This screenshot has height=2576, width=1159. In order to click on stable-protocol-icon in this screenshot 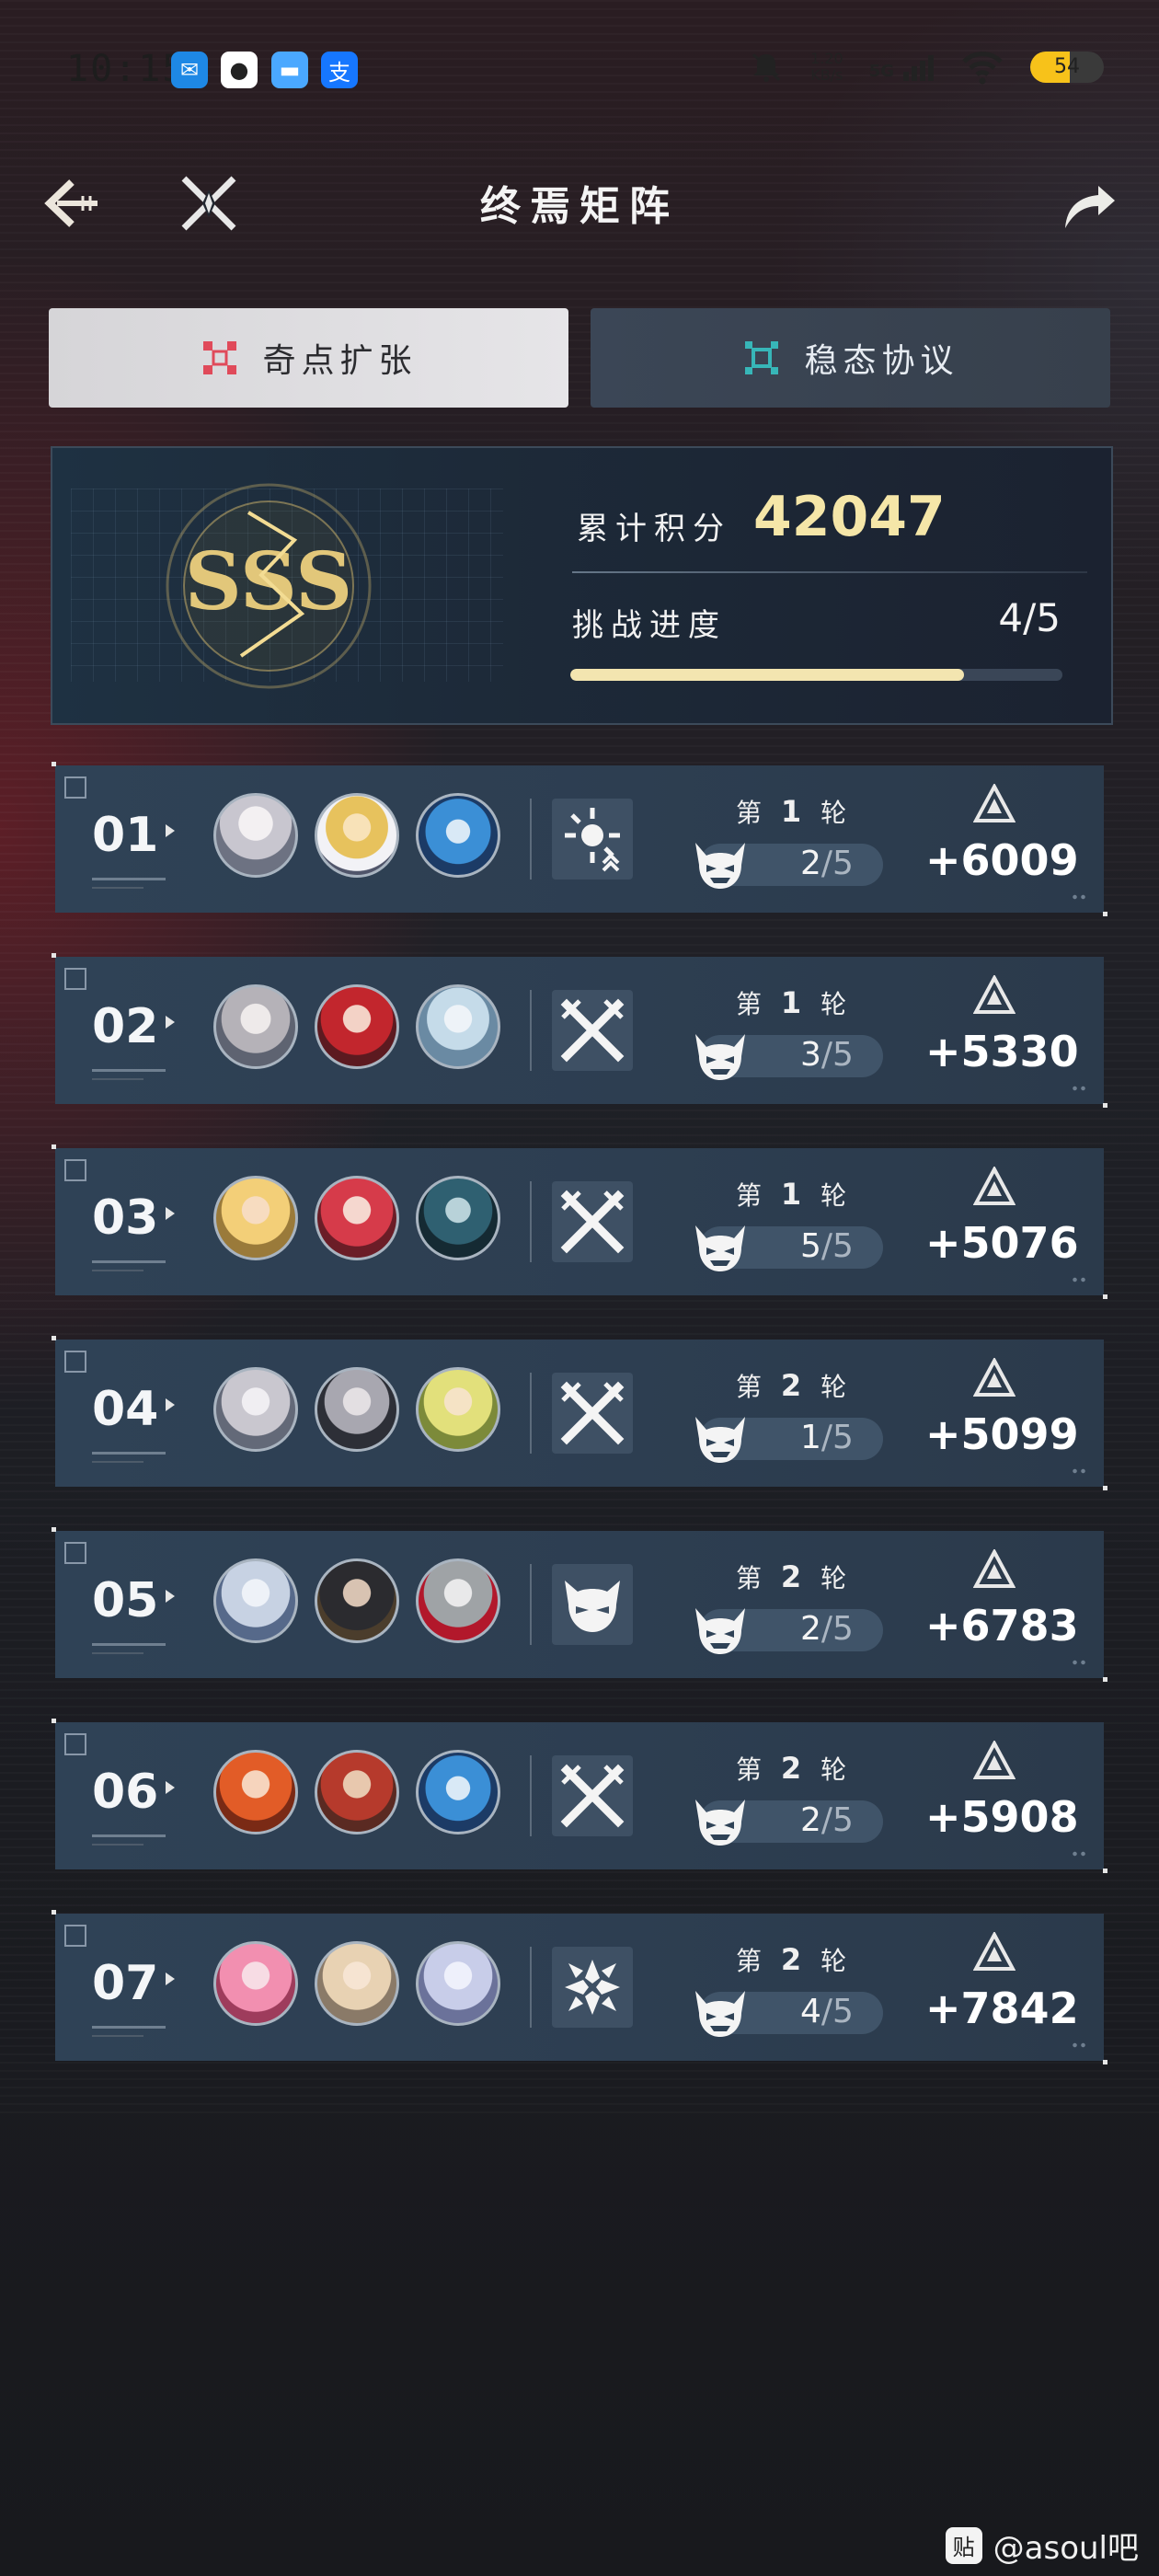, I will do `click(762, 357)`.